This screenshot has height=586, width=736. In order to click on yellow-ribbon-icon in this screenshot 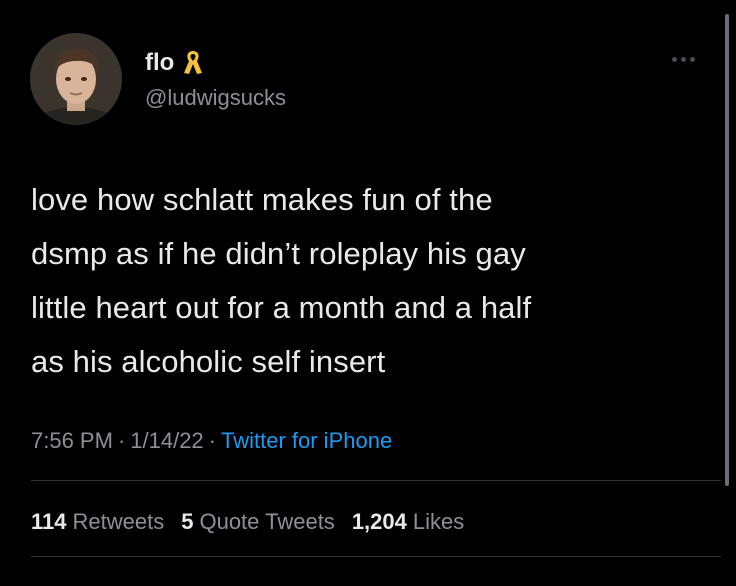, I will do `click(193, 63)`.